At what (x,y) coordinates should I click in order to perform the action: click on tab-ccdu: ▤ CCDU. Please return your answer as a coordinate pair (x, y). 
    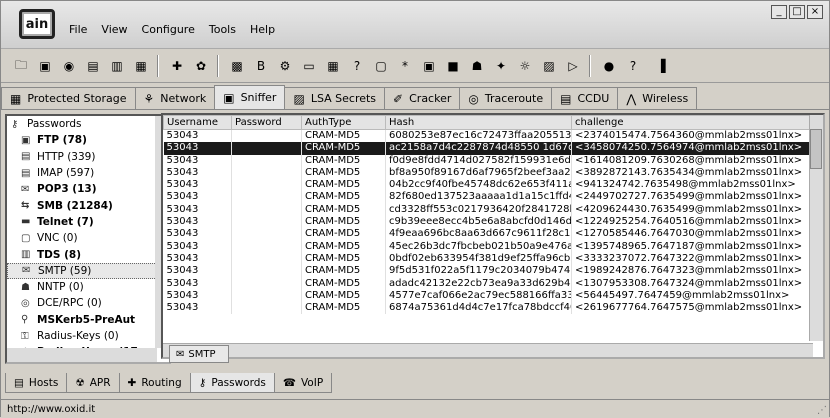
    Looking at the image, I should click on (585, 98).